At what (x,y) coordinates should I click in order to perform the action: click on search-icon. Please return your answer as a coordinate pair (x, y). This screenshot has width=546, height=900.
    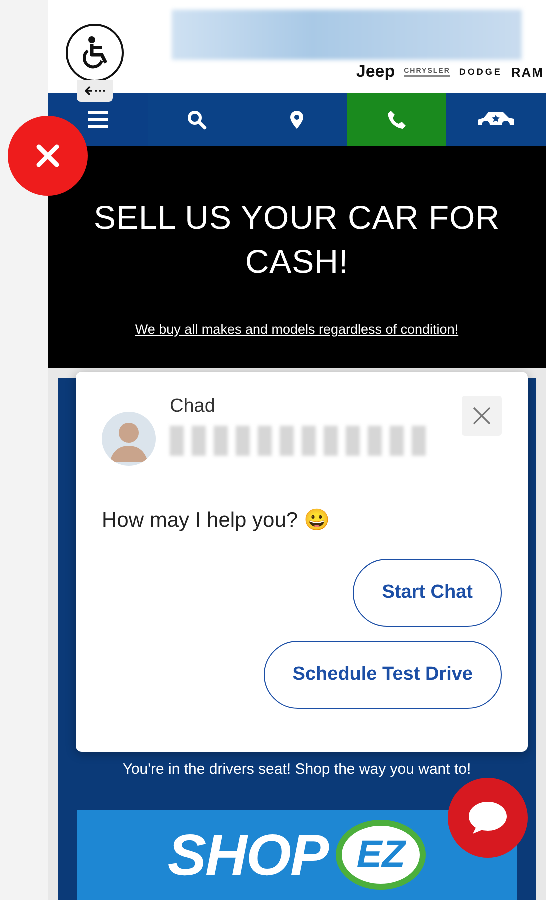
    Looking at the image, I should click on (197, 120).